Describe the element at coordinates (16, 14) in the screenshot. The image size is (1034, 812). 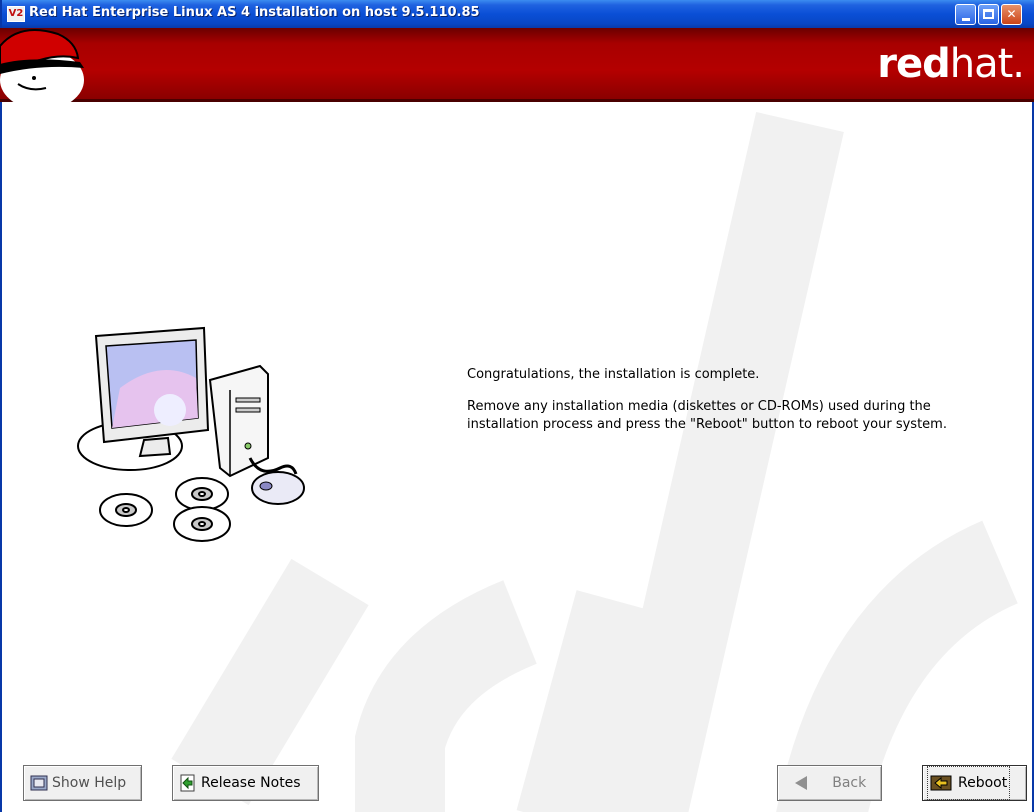
I see `vnc-app-icon: V2` at that location.